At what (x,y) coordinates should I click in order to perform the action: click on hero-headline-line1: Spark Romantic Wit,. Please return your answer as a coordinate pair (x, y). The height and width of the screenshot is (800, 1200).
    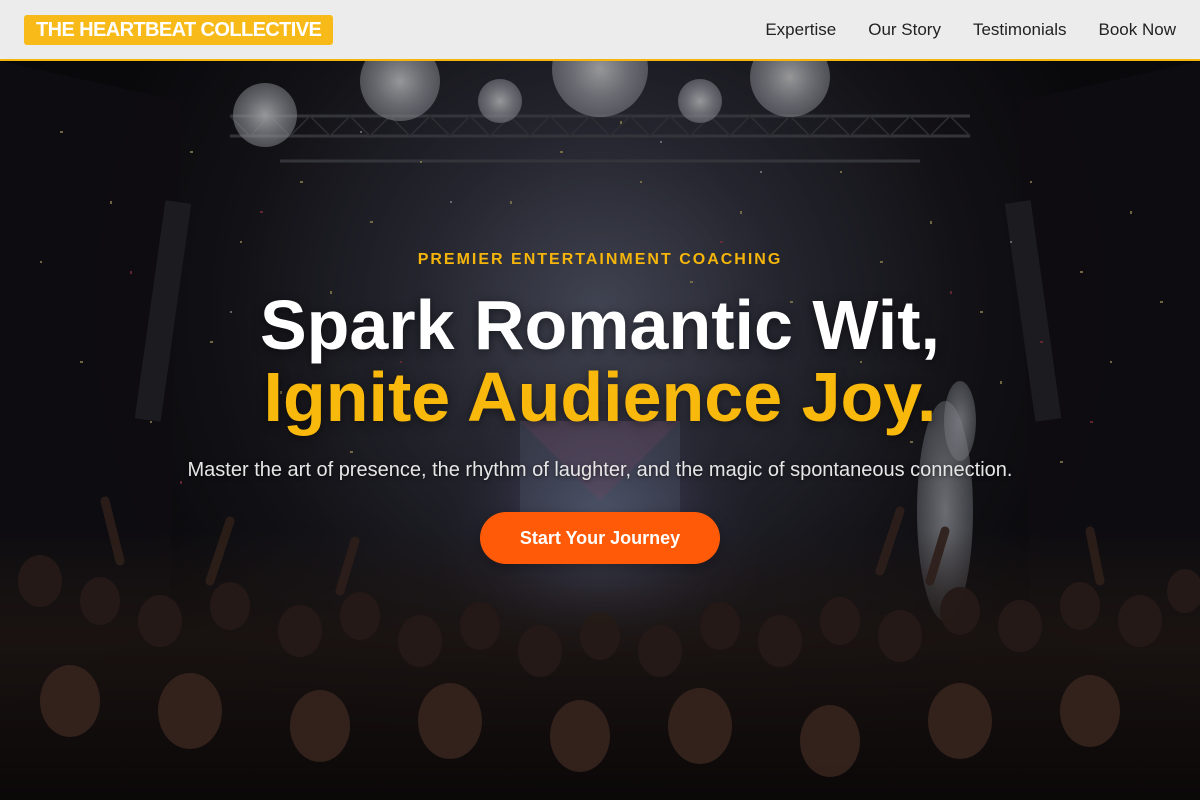
    Looking at the image, I should click on (600, 325).